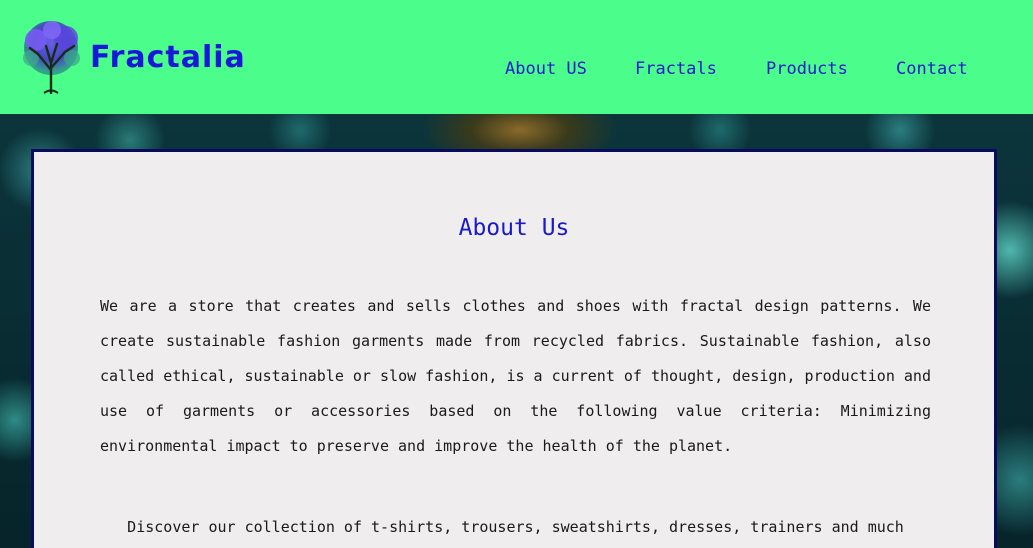  I want to click on nav-link-products: Products, so click(807, 69).